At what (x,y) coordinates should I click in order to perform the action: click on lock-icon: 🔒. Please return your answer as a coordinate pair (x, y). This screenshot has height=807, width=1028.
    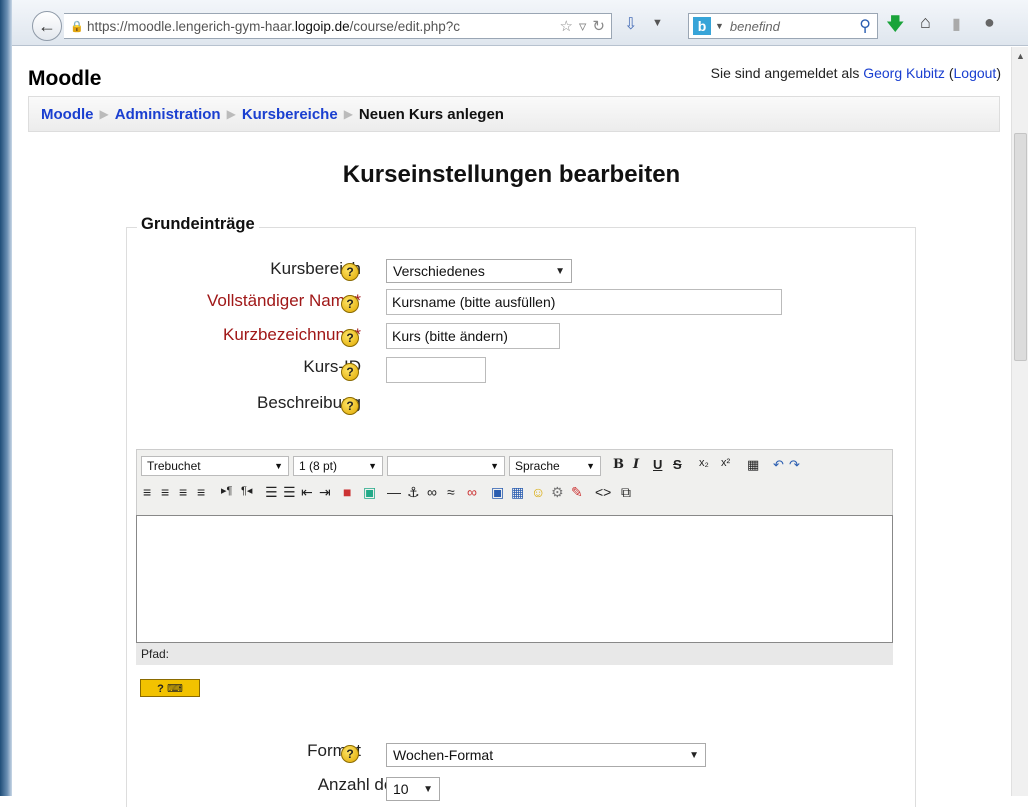
    Looking at the image, I should click on (77, 27).